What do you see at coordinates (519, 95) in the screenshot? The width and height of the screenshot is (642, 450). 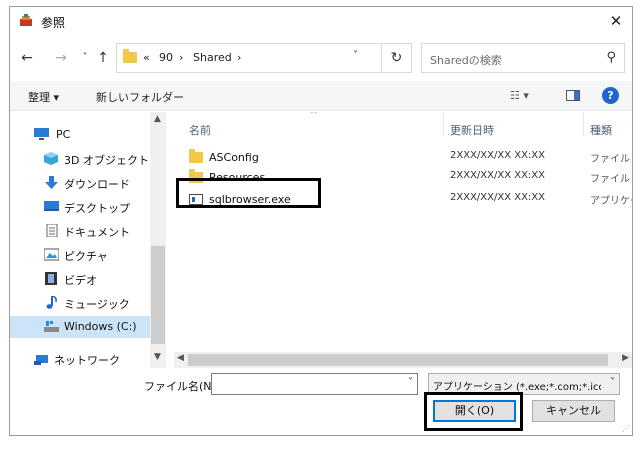 I see `view-options-icon: ☷ ▾` at bounding box center [519, 95].